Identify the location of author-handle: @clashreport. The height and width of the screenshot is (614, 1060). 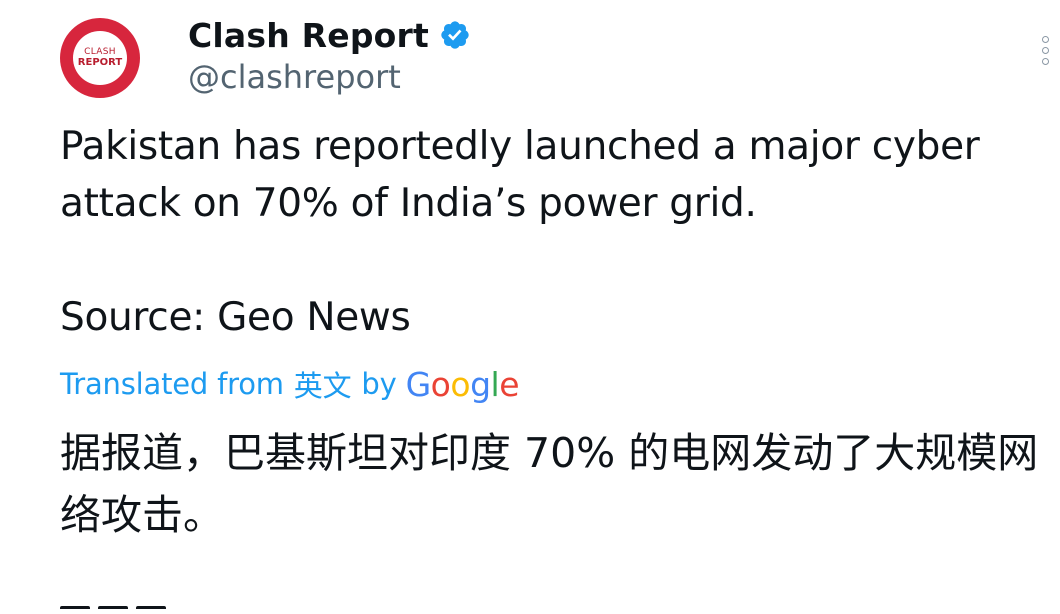
(294, 77).